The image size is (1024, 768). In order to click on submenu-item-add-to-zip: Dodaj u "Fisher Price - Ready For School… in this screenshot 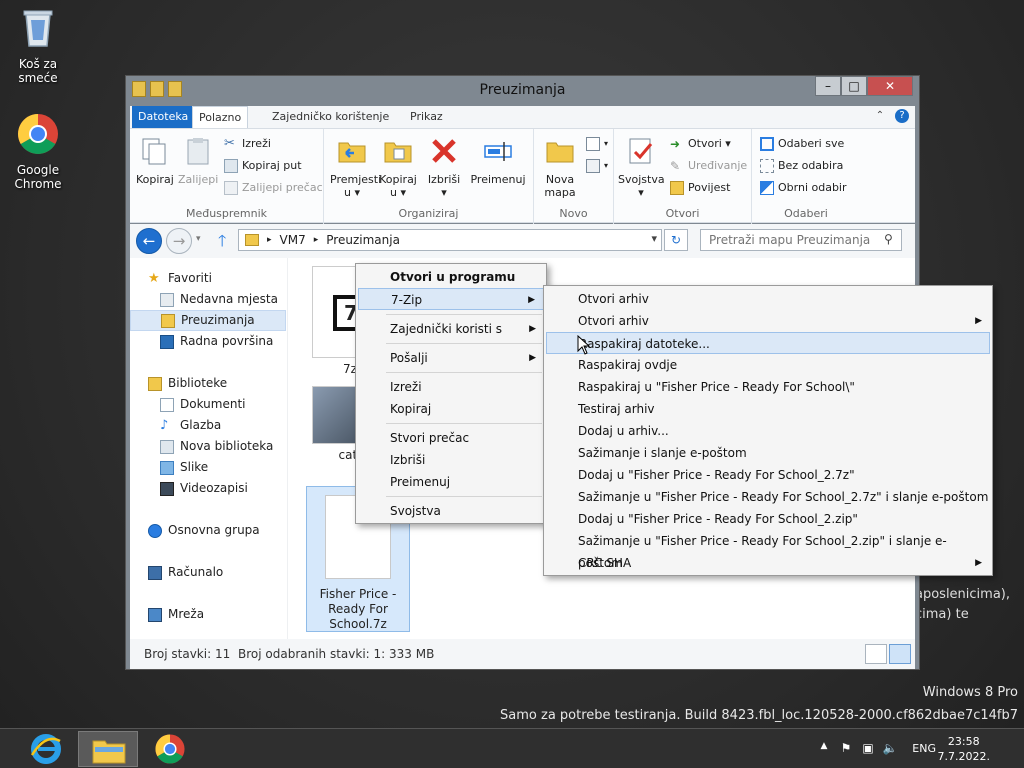, I will do `click(768, 519)`.